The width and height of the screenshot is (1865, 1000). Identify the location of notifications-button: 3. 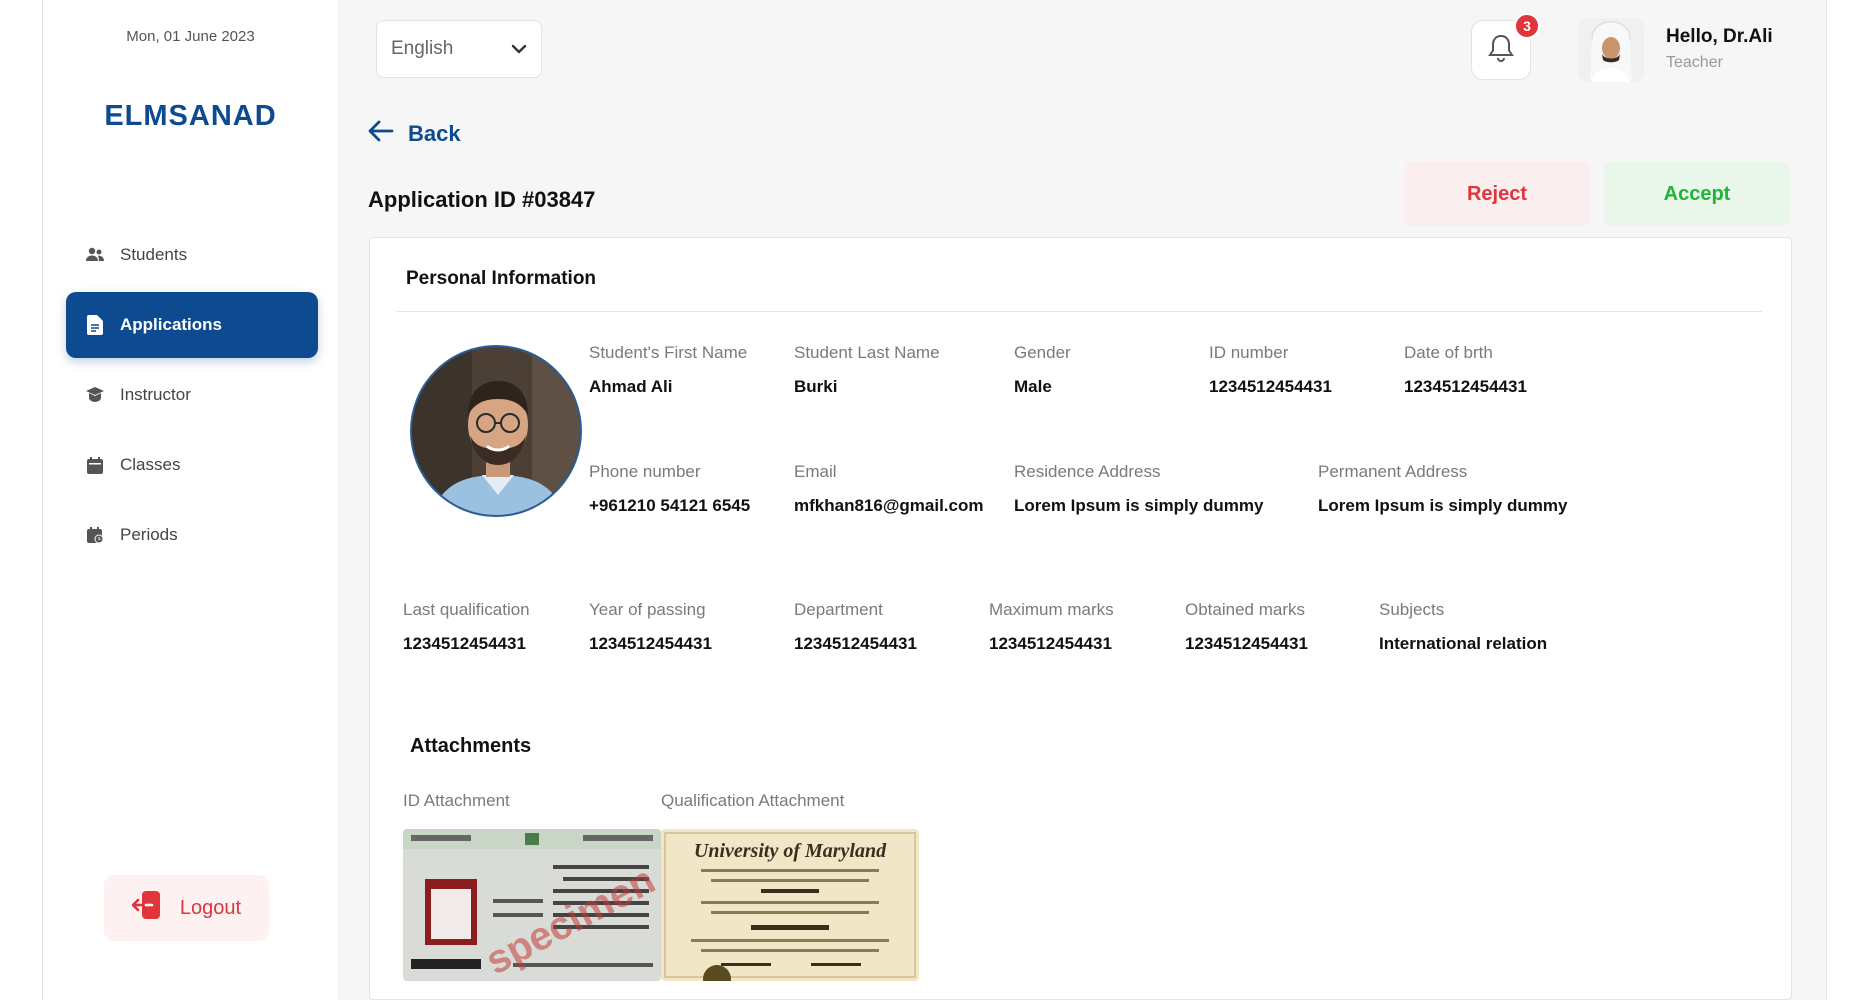
(1505, 46).